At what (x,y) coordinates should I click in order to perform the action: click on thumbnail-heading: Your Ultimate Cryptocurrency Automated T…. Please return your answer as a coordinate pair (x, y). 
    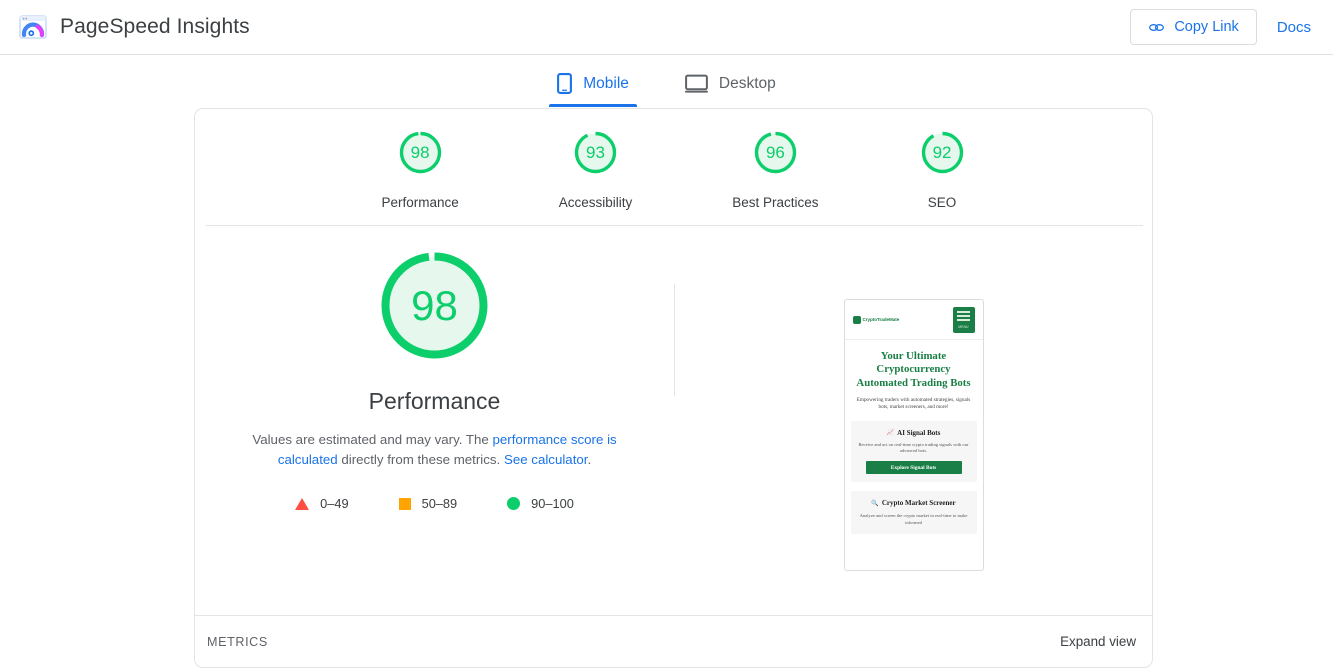
    Looking at the image, I should click on (913, 369).